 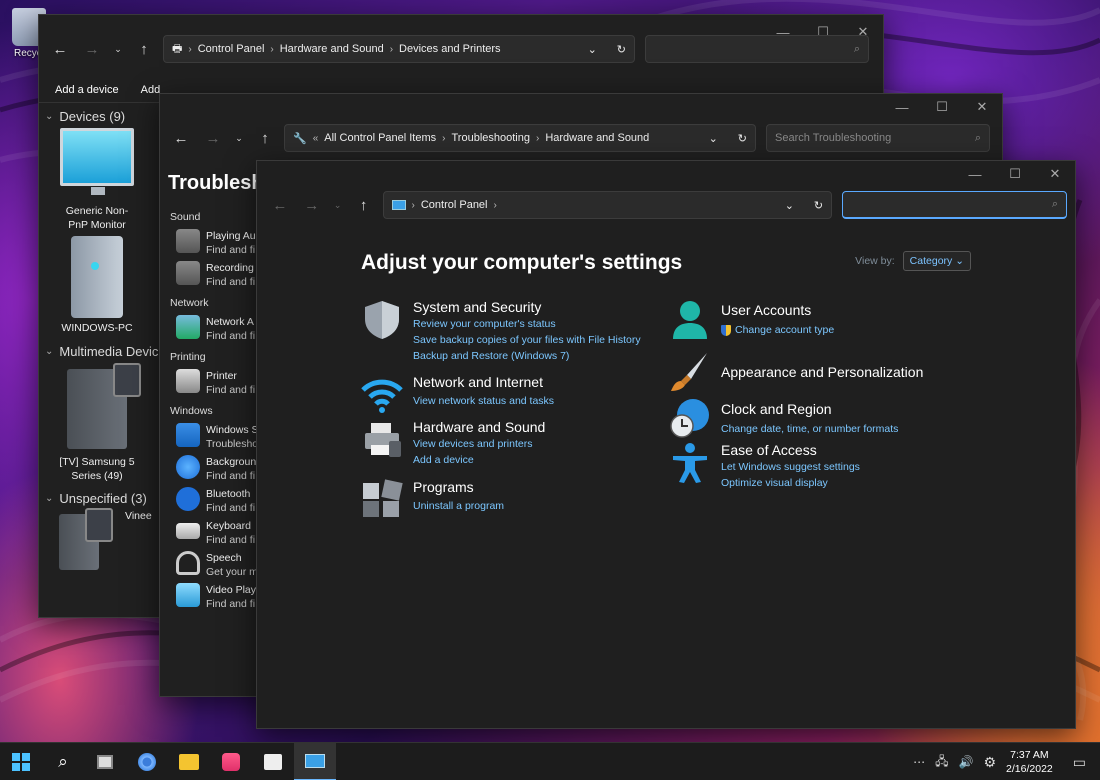 What do you see at coordinates (49, 351) in the screenshot?
I see `chevron-down-icon: ⌄` at bounding box center [49, 351].